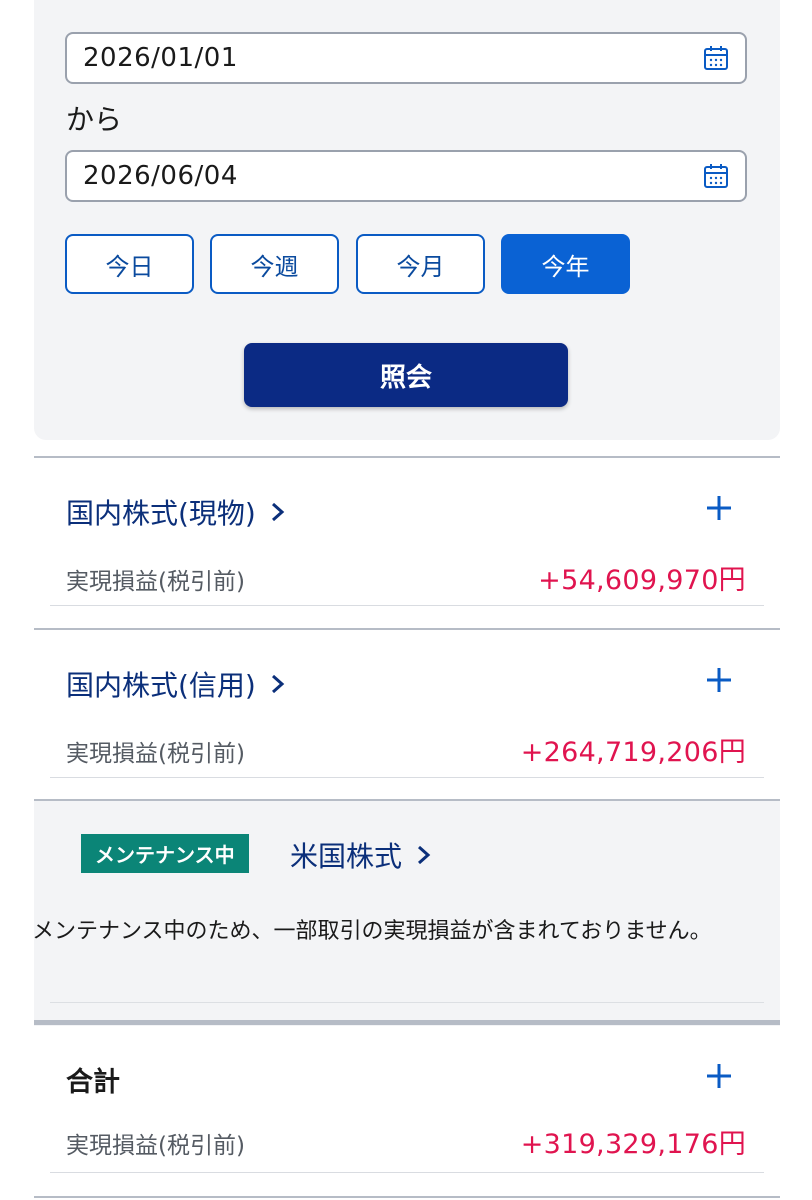 The height and width of the screenshot is (1200, 812). Describe the element at coordinates (407, 542) in the screenshot. I see `domestic-spot-section: 国内株式(現物) 実現損益(税引前) +54,609,970円` at that location.